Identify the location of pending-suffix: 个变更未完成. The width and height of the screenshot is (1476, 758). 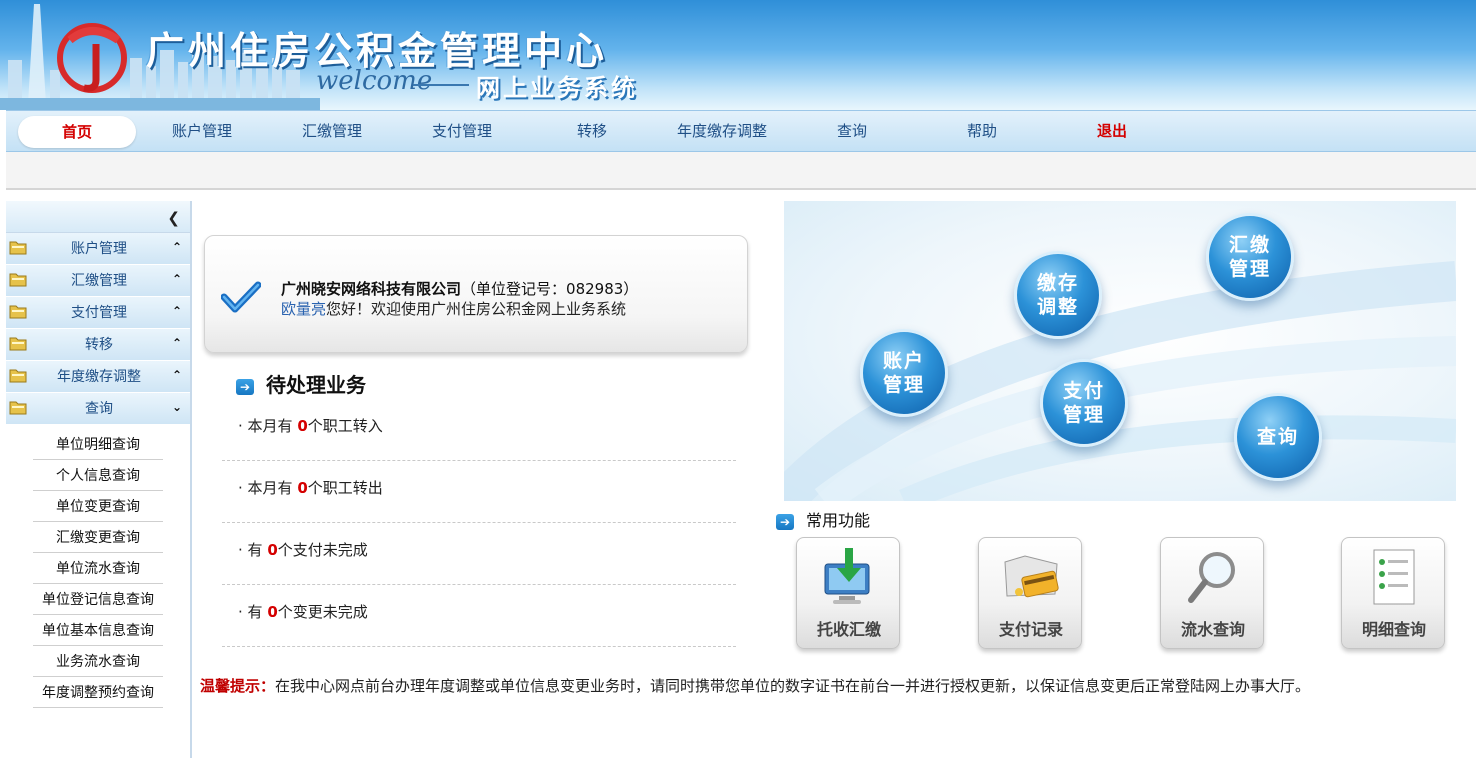
(322, 612).